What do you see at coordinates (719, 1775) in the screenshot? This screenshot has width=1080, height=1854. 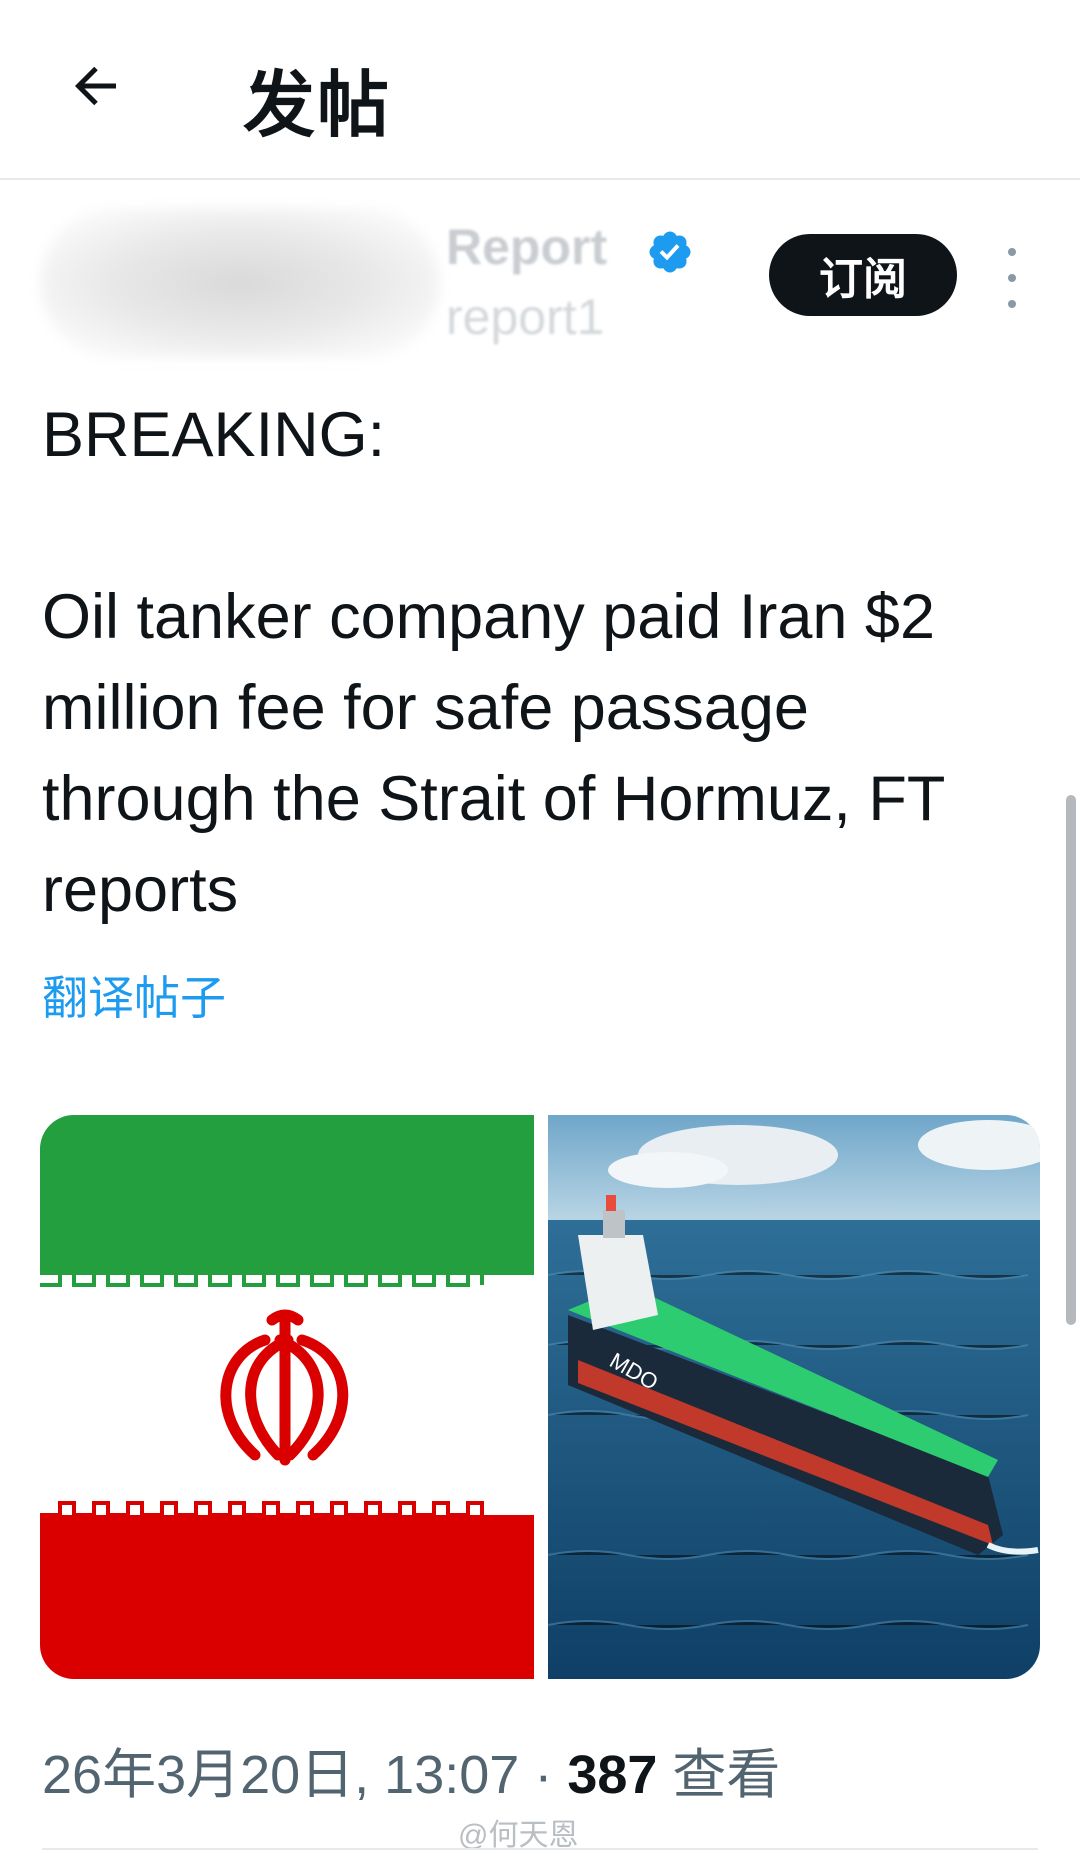 I see `views-label: 查看` at bounding box center [719, 1775].